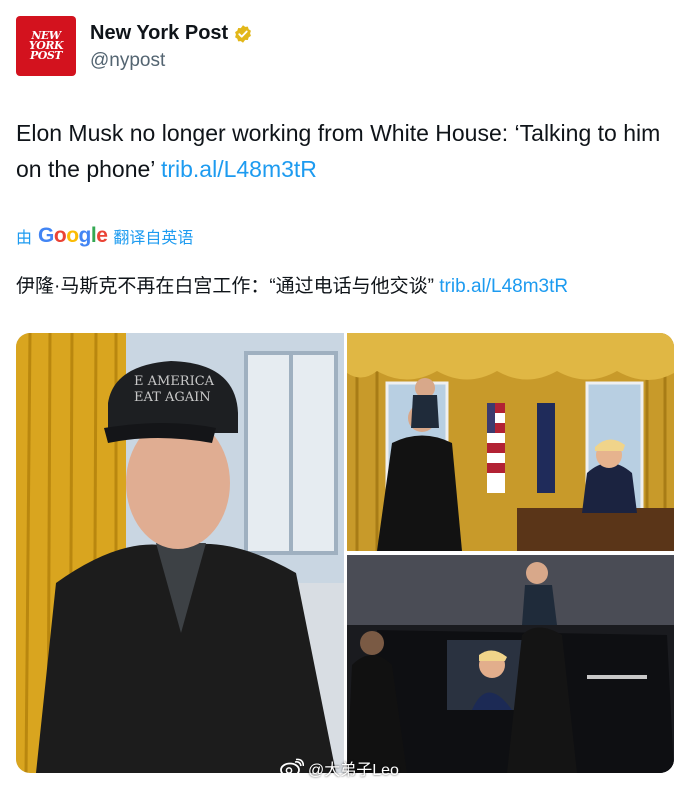  I want to click on tweet-header: NEW YORK POST New York Post @nypost, so click(346, 46).